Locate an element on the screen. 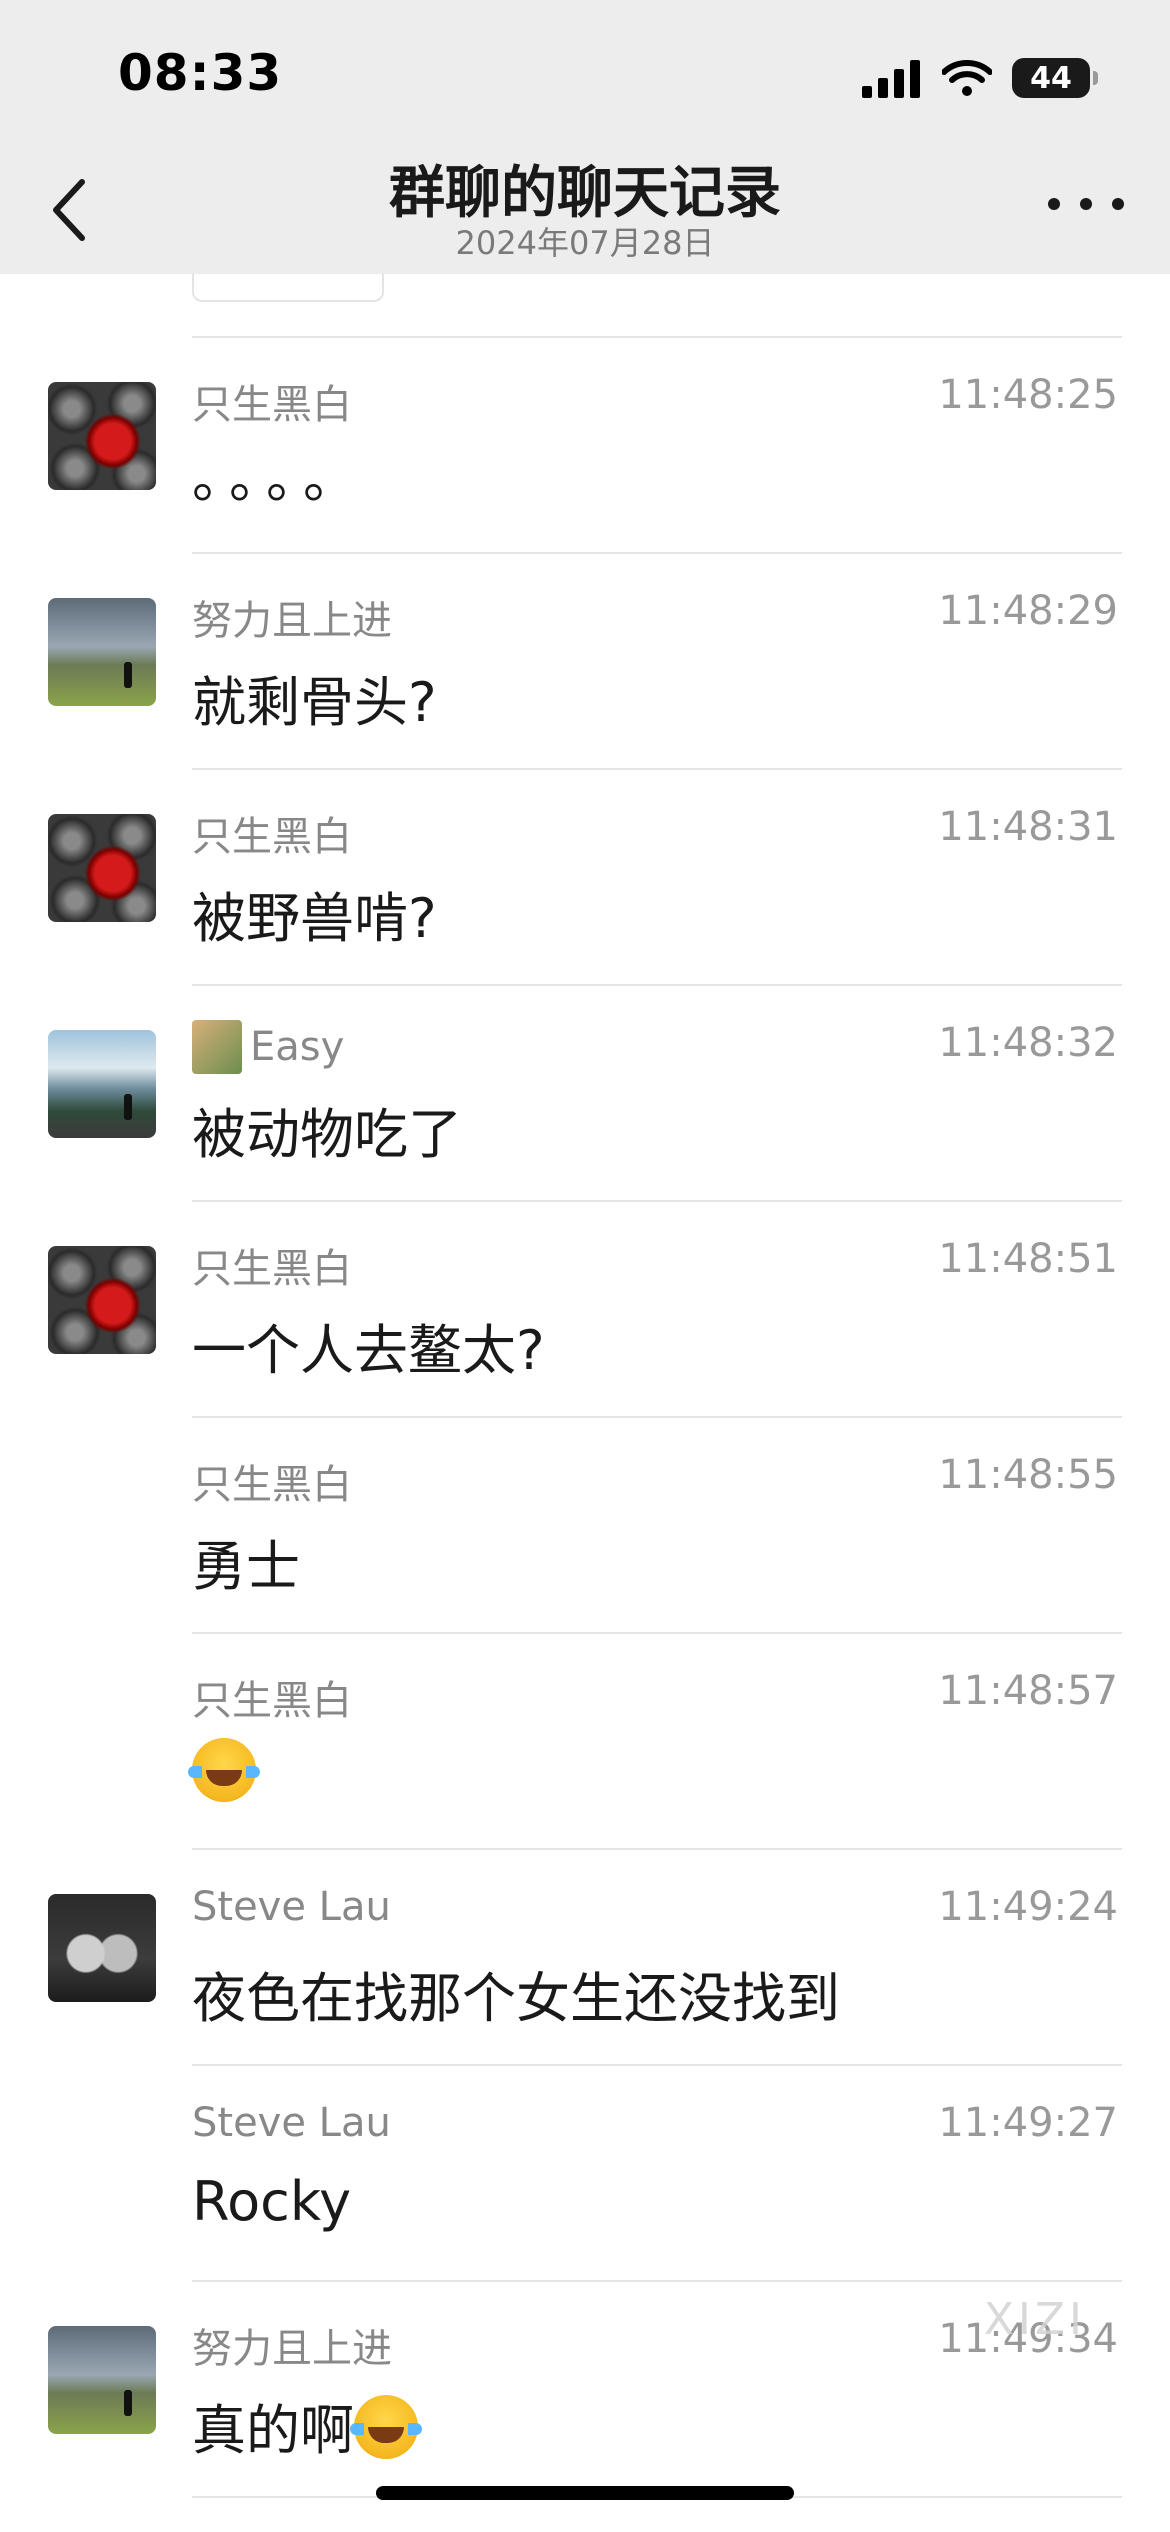  message-time: 11:48:51 is located at coordinates (1028, 1259).